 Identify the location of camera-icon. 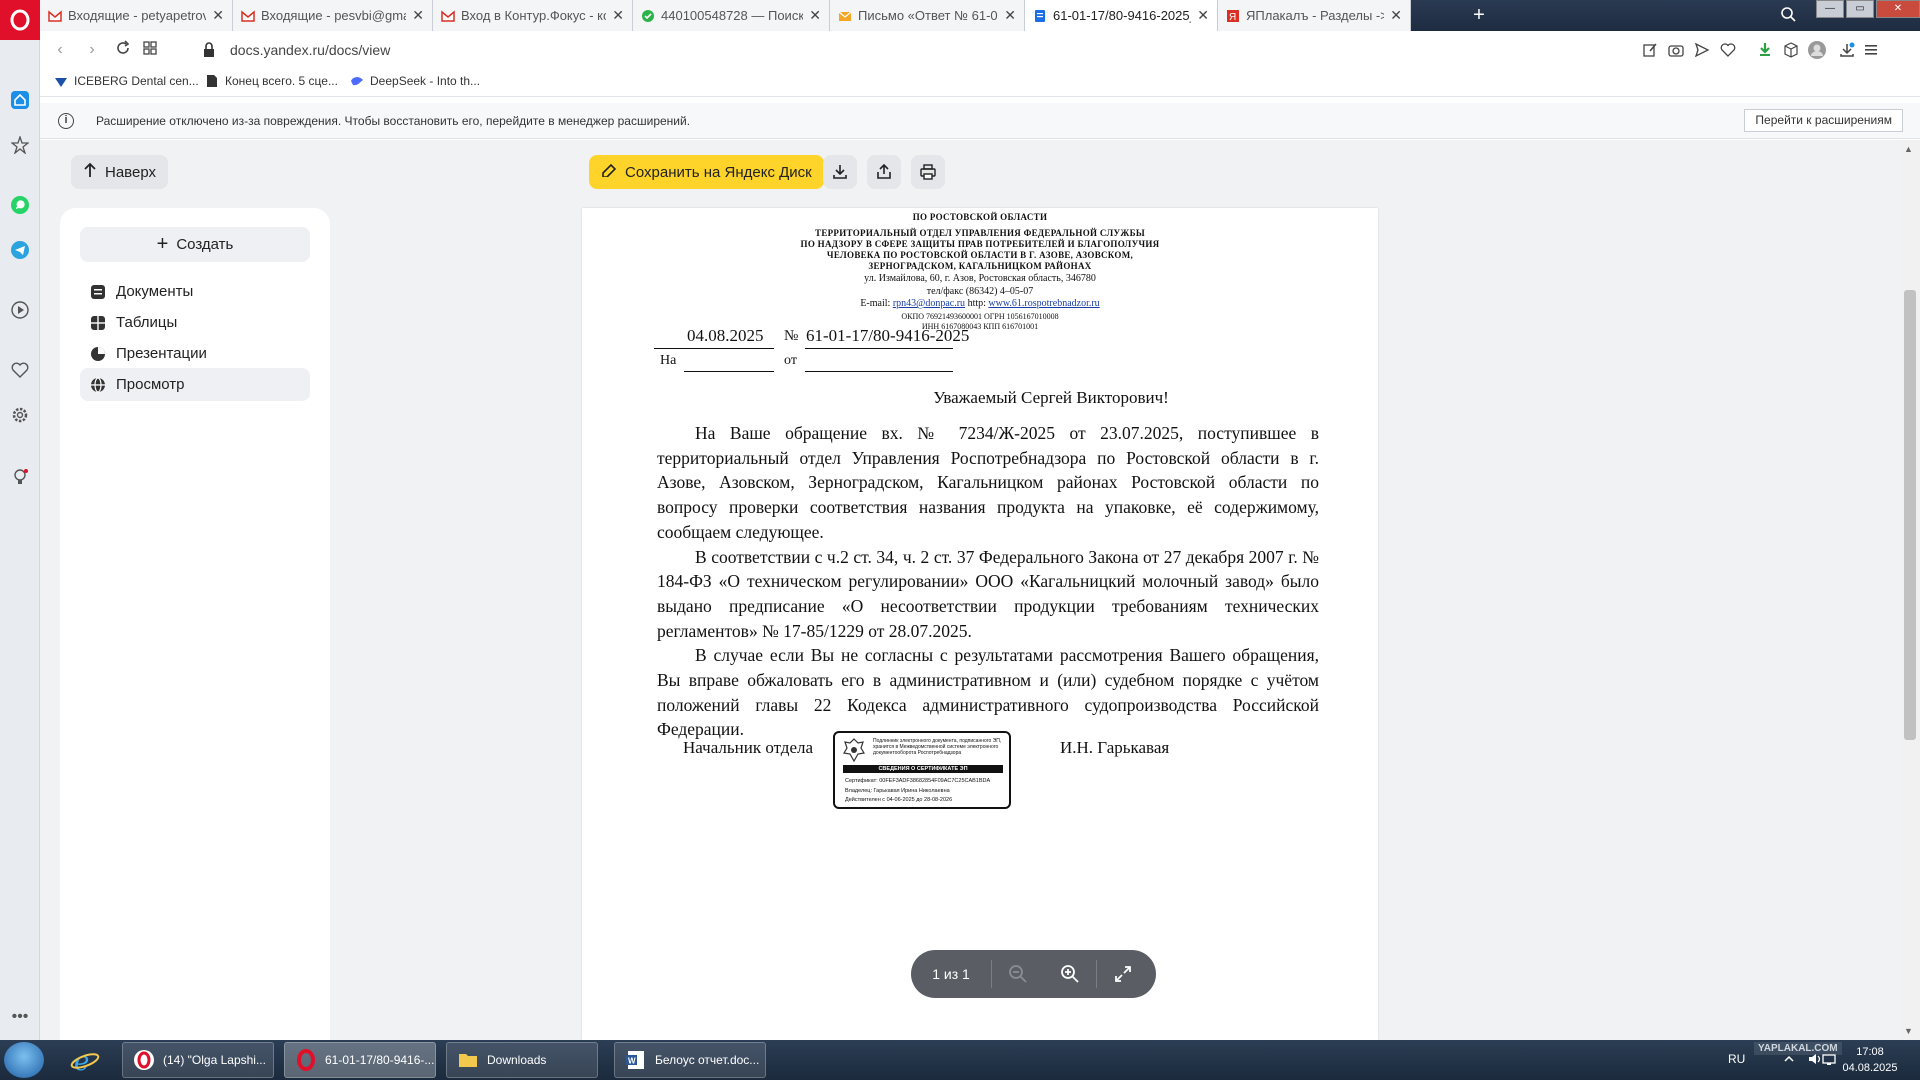
(1676, 50).